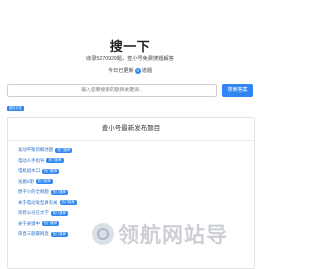 The width and height of the screenshot is (320, 269). Describe the element at coordinates (103, 234) in the screenshot. I see `watermark-logo-icon` at that location.